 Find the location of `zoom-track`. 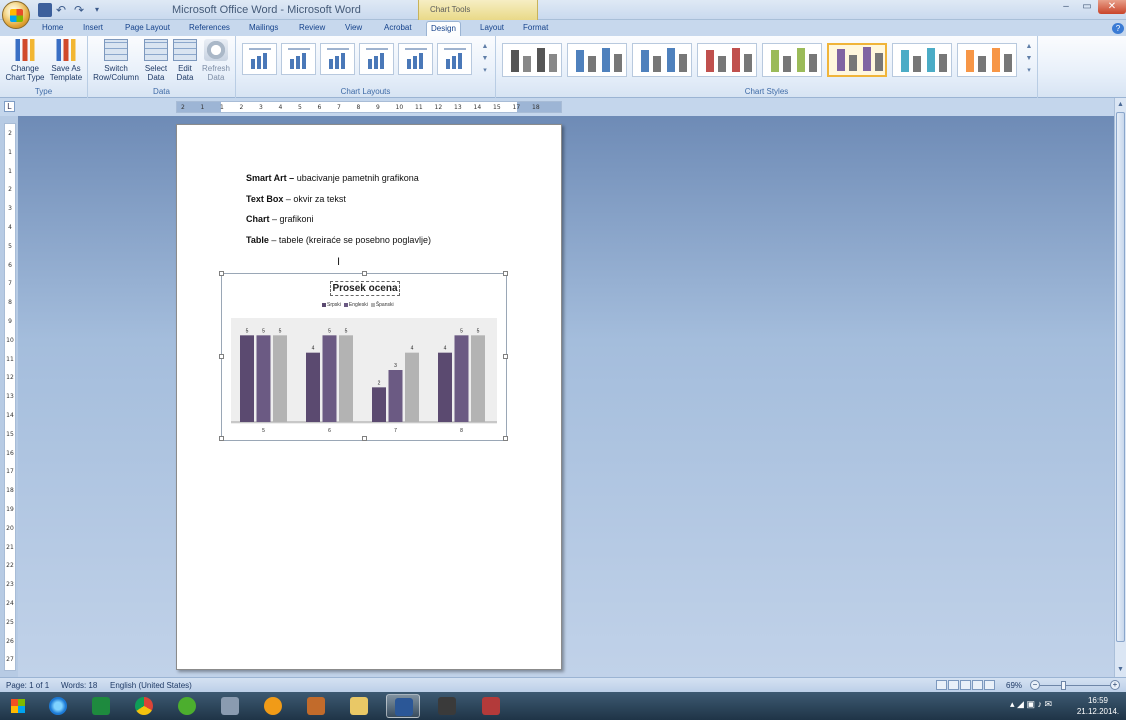

zoom-track is located at coordinates (1075, 685).